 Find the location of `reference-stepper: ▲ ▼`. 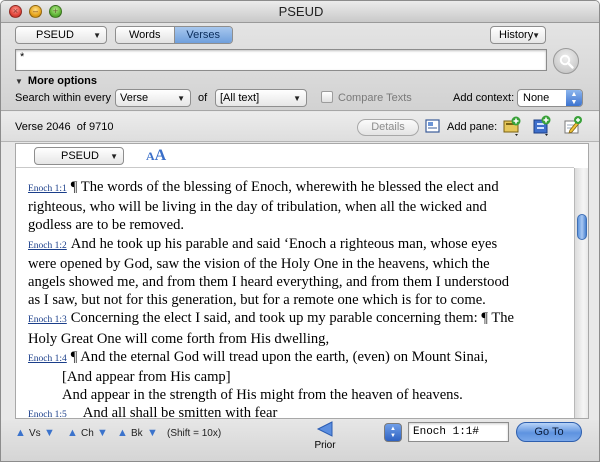

reference-stepper: ▲ ▼ is located at coordinates (393, 432).